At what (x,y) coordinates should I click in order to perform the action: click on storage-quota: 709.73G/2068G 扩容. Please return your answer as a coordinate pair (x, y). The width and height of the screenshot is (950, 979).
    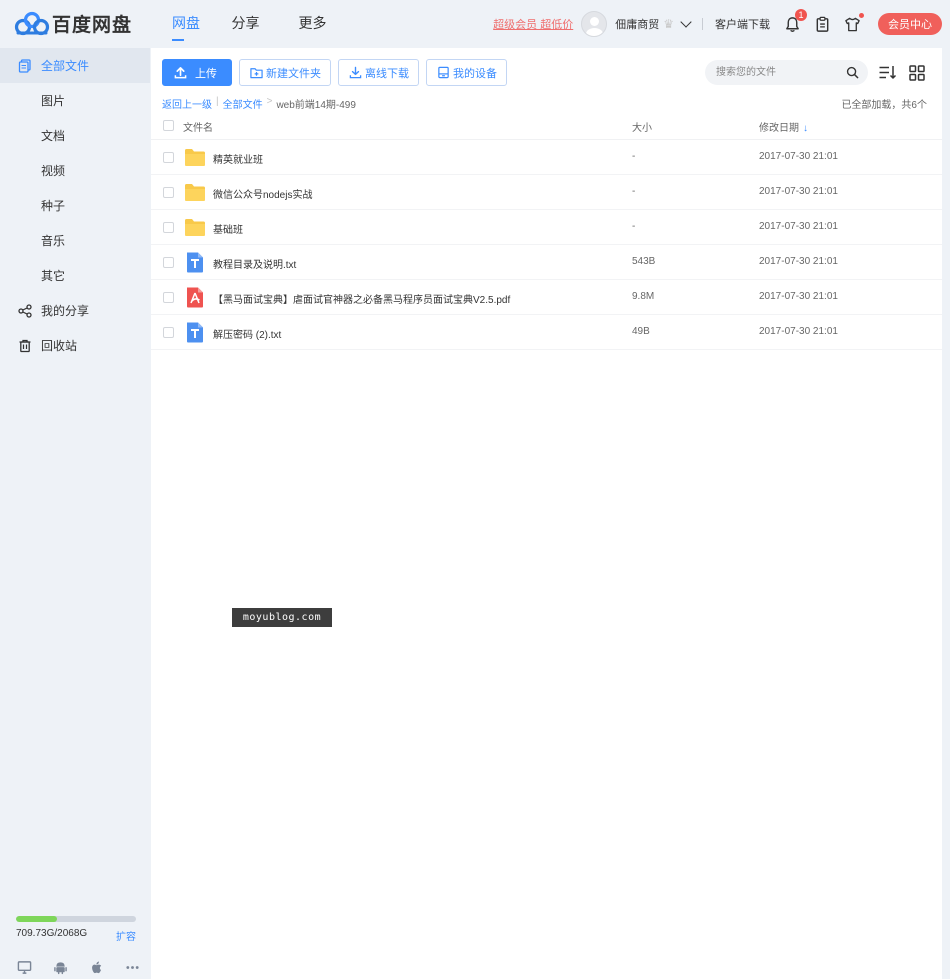
    Looking at the image, I should click on (77, 945).